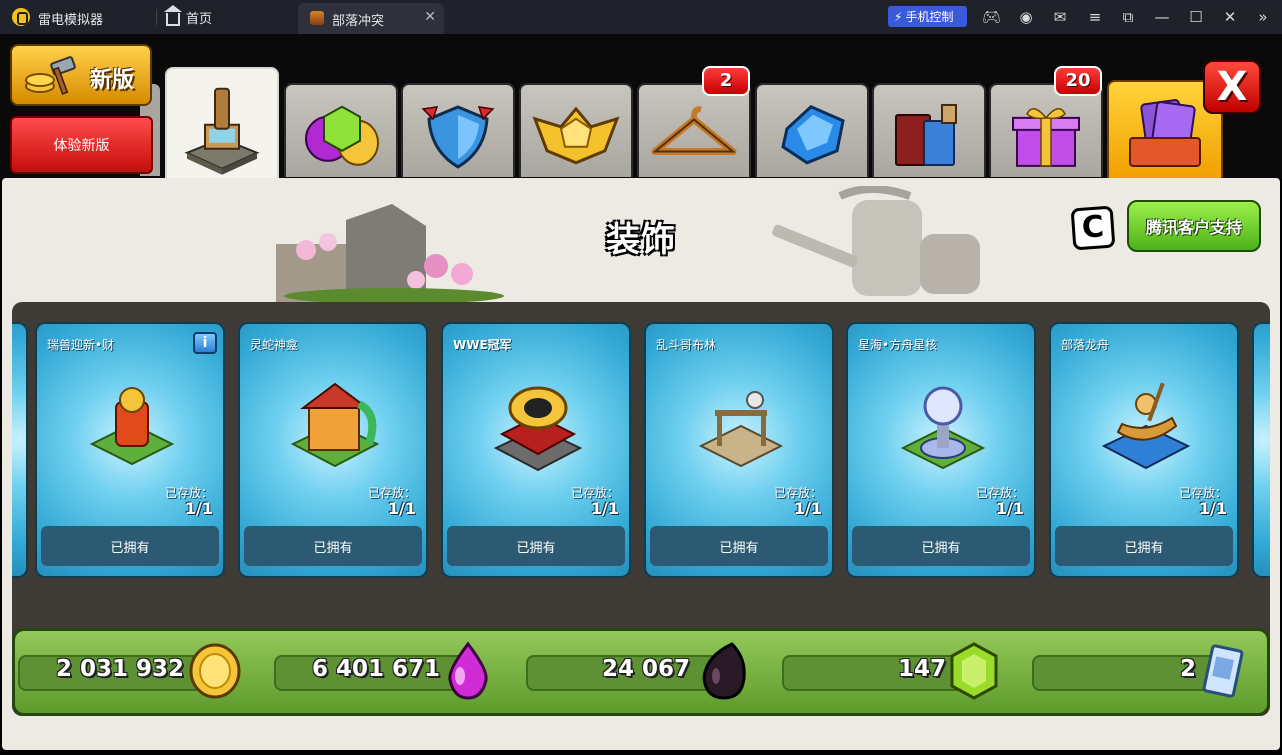  What do you see at coordinates (119, 669) in the screenshot?
I see `gold-amount: 2 031 932` at bounding box center [119, 669].